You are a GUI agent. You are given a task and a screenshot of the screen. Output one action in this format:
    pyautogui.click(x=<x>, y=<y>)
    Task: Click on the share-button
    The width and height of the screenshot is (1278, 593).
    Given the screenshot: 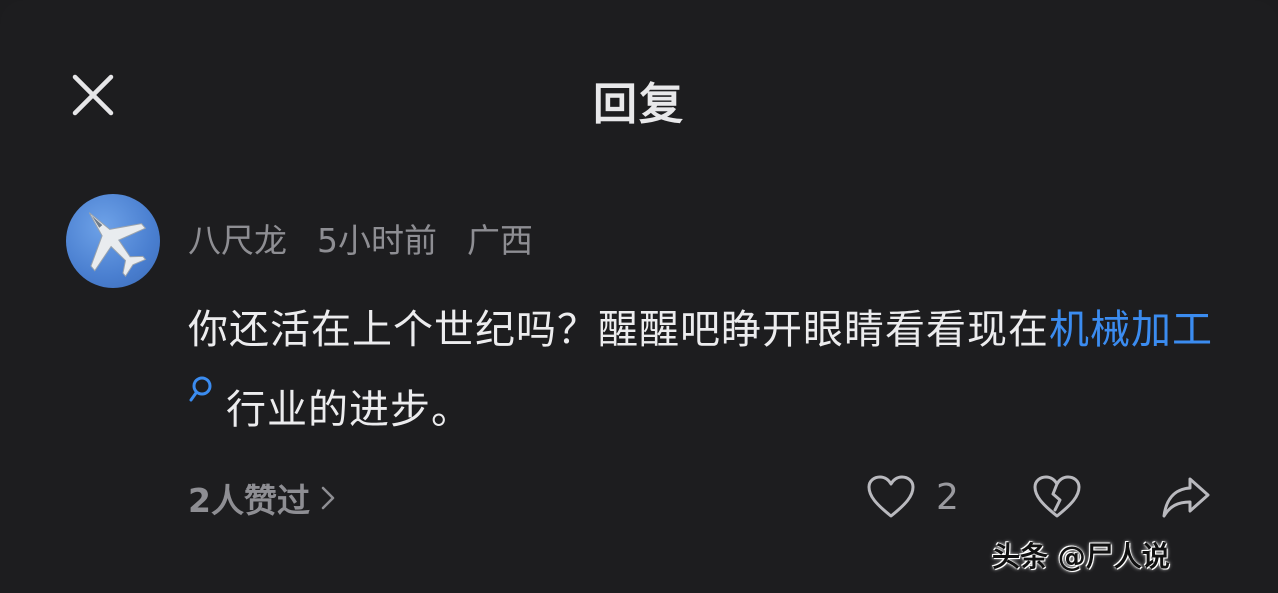 What is the action you would take?
    pyautogui.click(x=1186, y=497)
    